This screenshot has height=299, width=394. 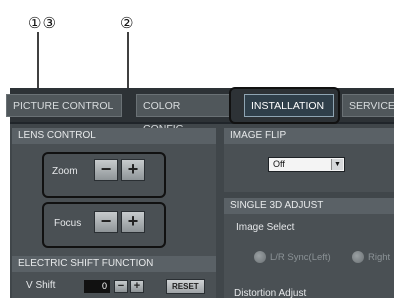 I want to click on radio-right, so click(x=358, y=257).